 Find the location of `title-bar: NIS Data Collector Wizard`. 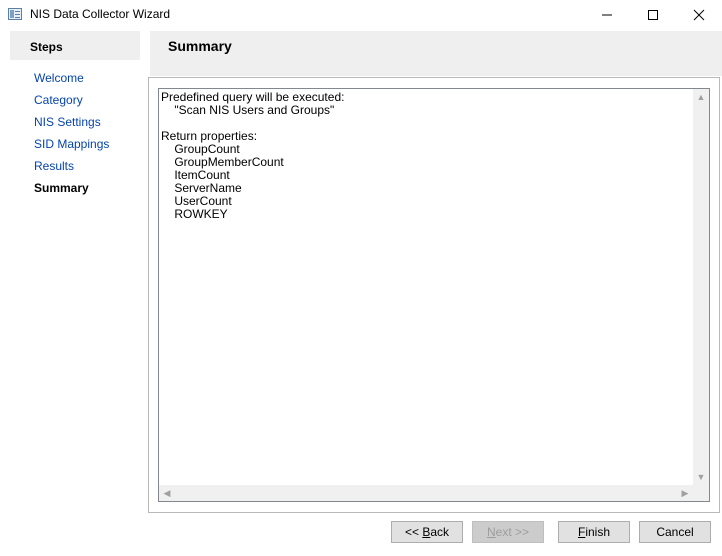

title-bar: NIS Data Collector Wizard is located at coordinates (361, 15).